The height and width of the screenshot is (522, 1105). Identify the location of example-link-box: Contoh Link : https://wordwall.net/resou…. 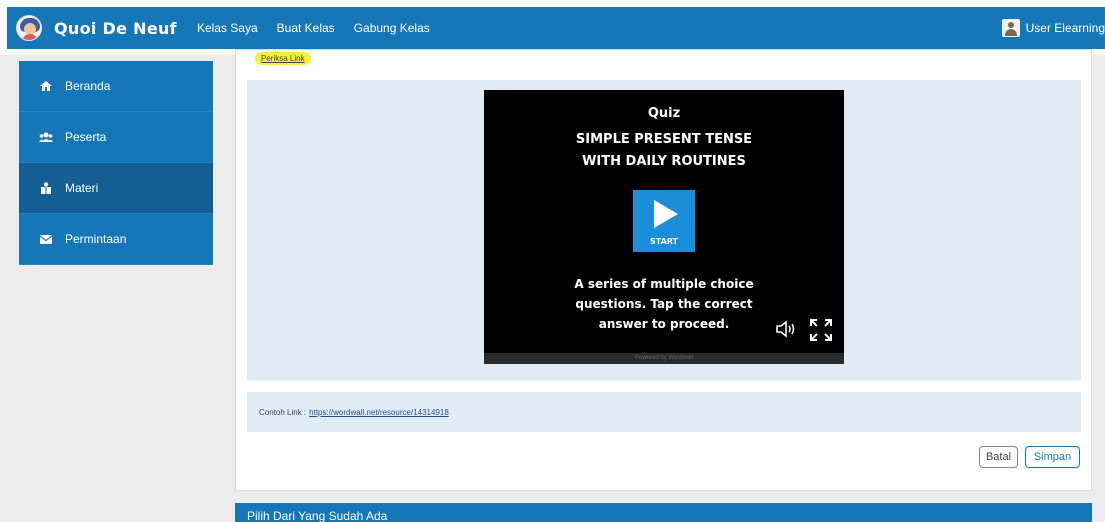
(664, 412).